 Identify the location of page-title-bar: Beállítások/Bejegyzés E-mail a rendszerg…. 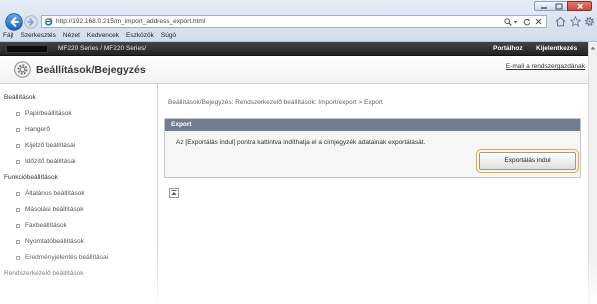
(294, 70).